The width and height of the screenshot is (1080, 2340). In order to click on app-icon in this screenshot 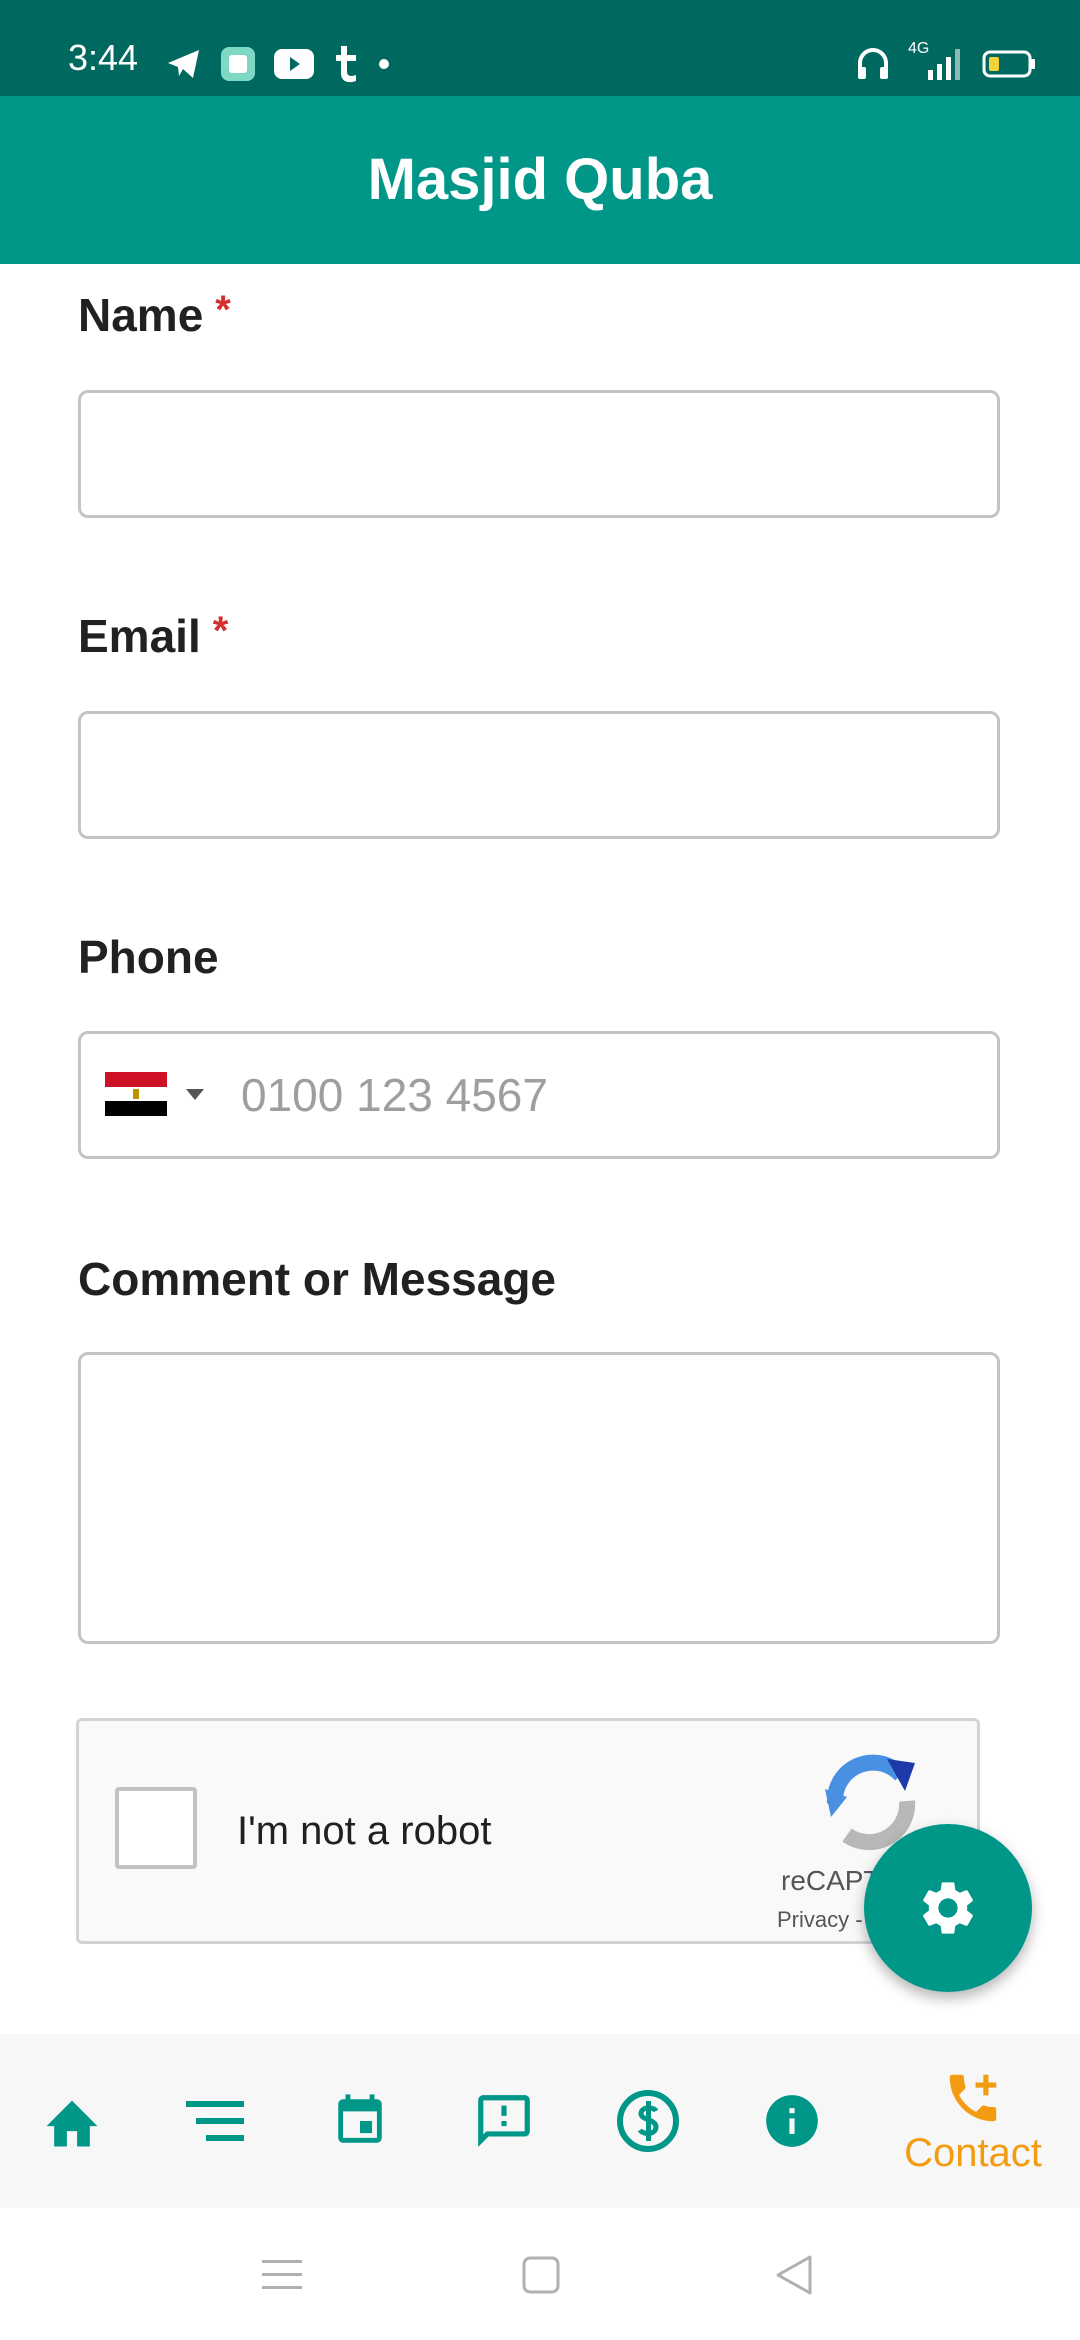, I will do `click(238, 64)`.